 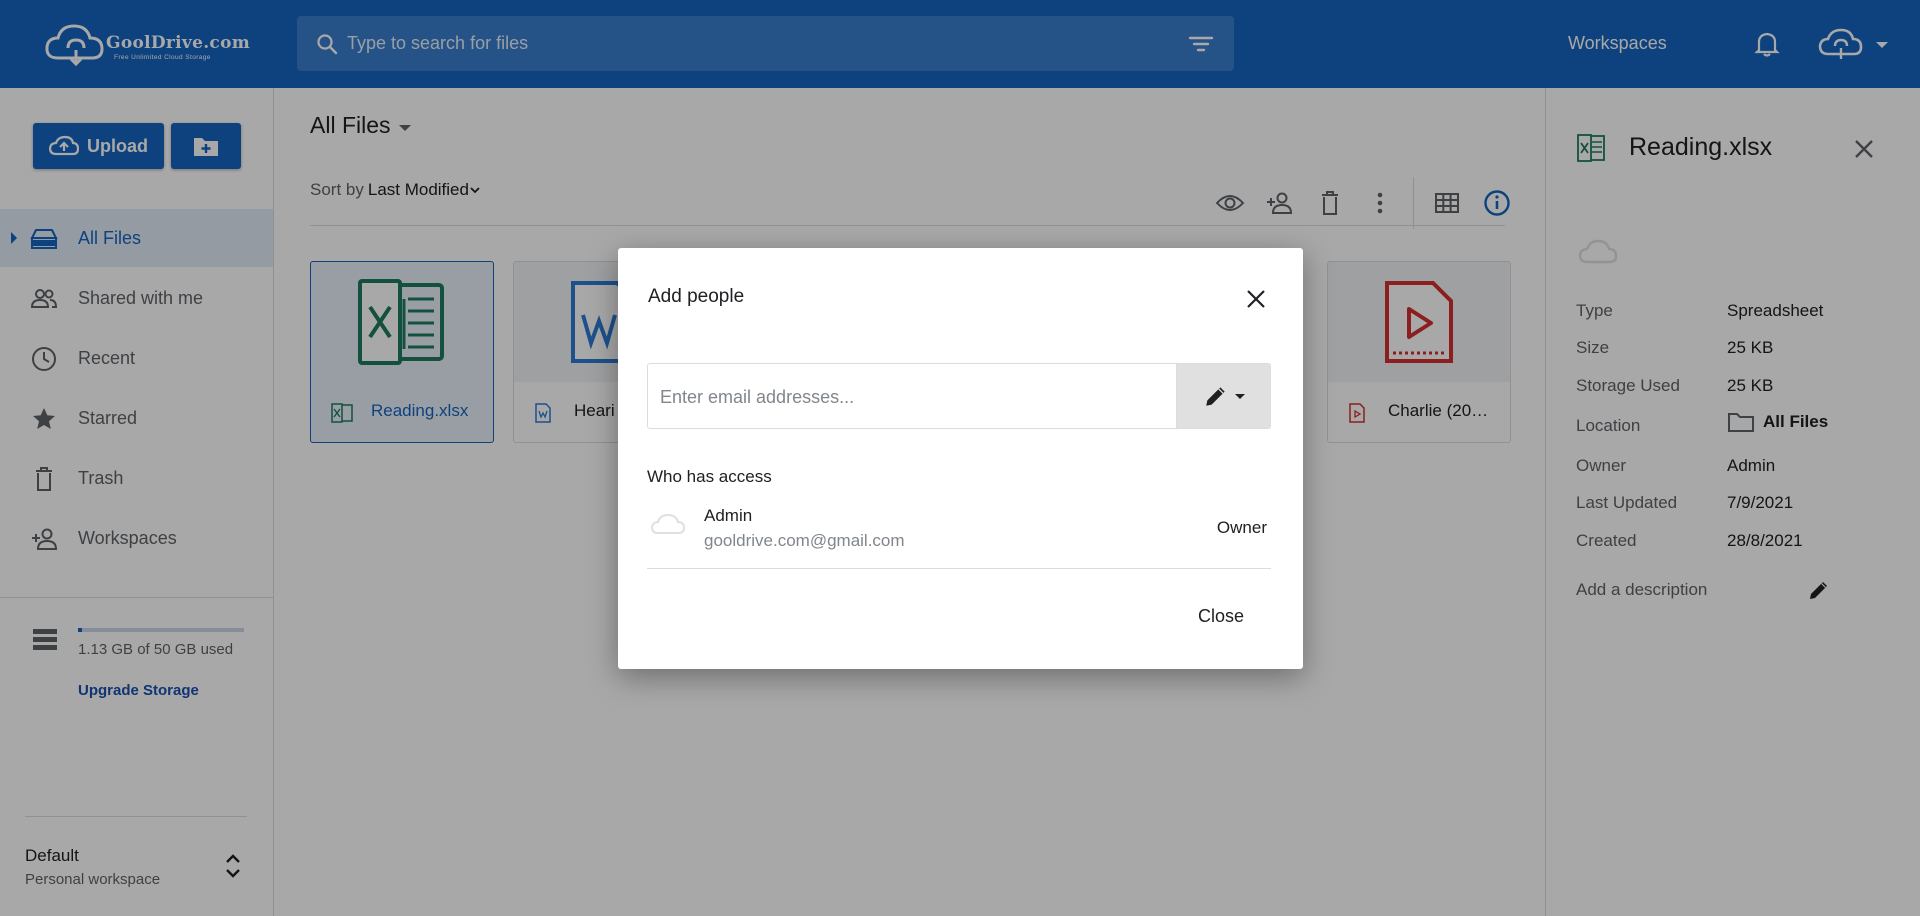 What do you see at coordinates (1221, 616) in the screenshot?
I see `close-button: Close` at bounding box center [1221, 616].